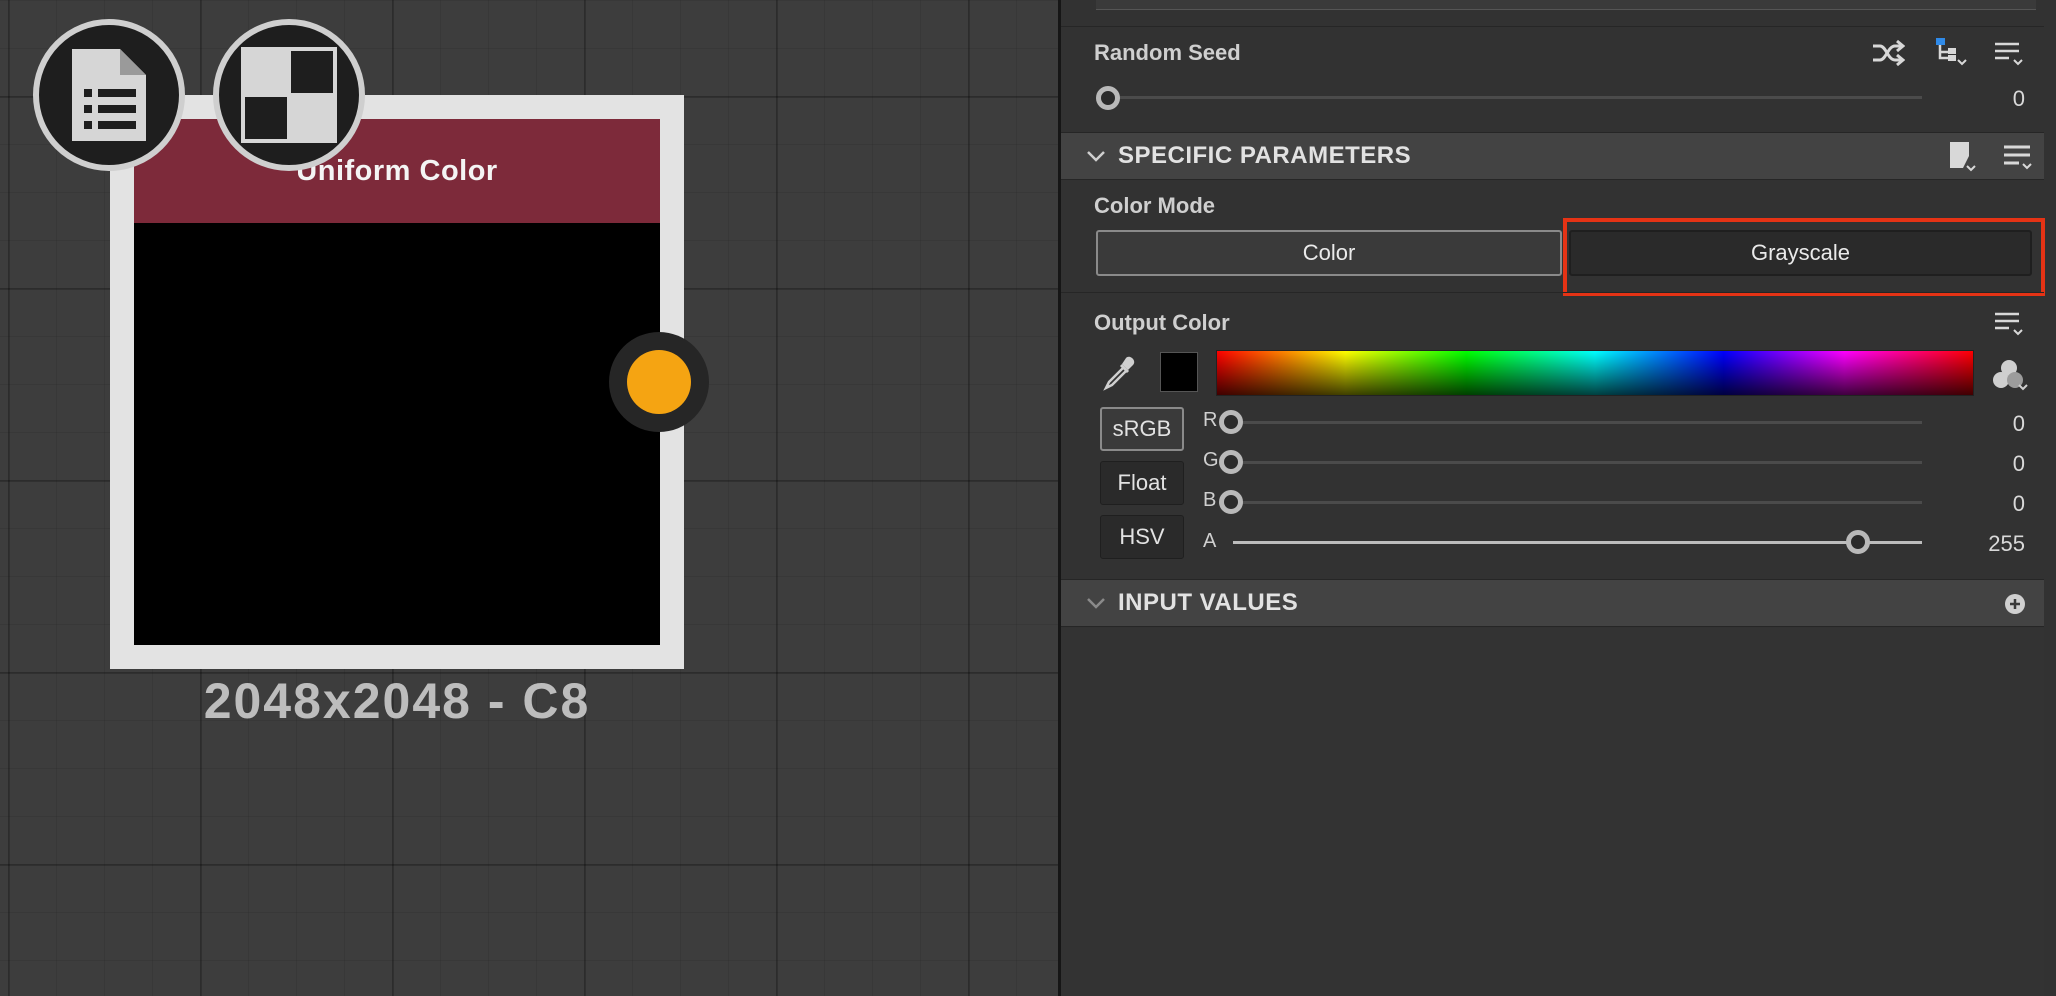  I want to click on node-resolution-caption: 2048x2048 - C8, so click(397, 701).